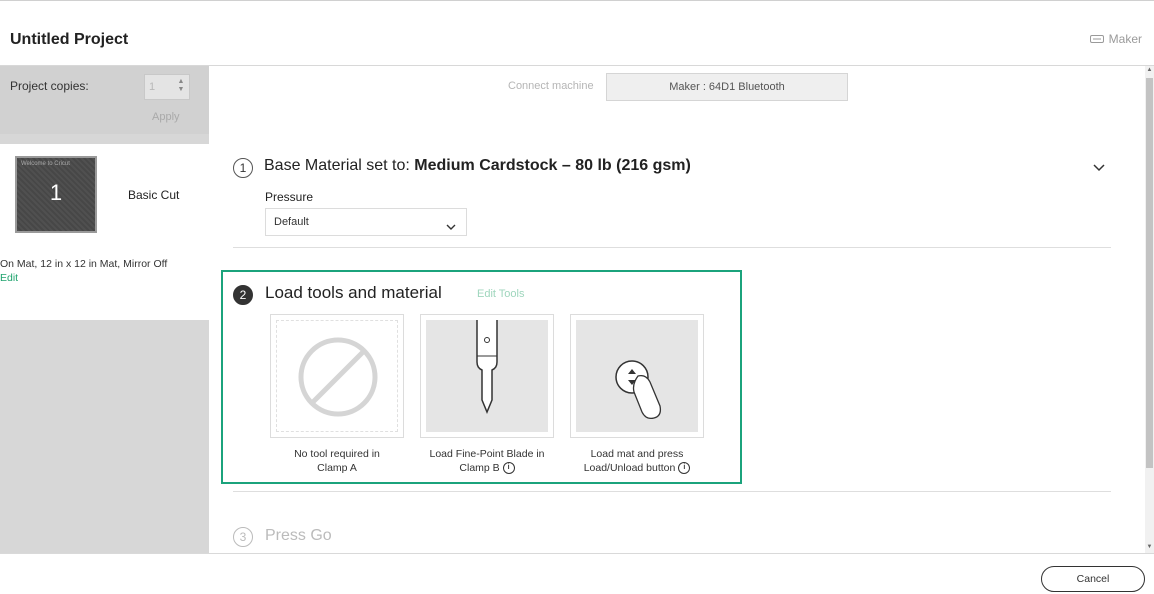 This screenshot has height=594, width=1154. I want to click on step-2-number: 2, so click(243, 295).